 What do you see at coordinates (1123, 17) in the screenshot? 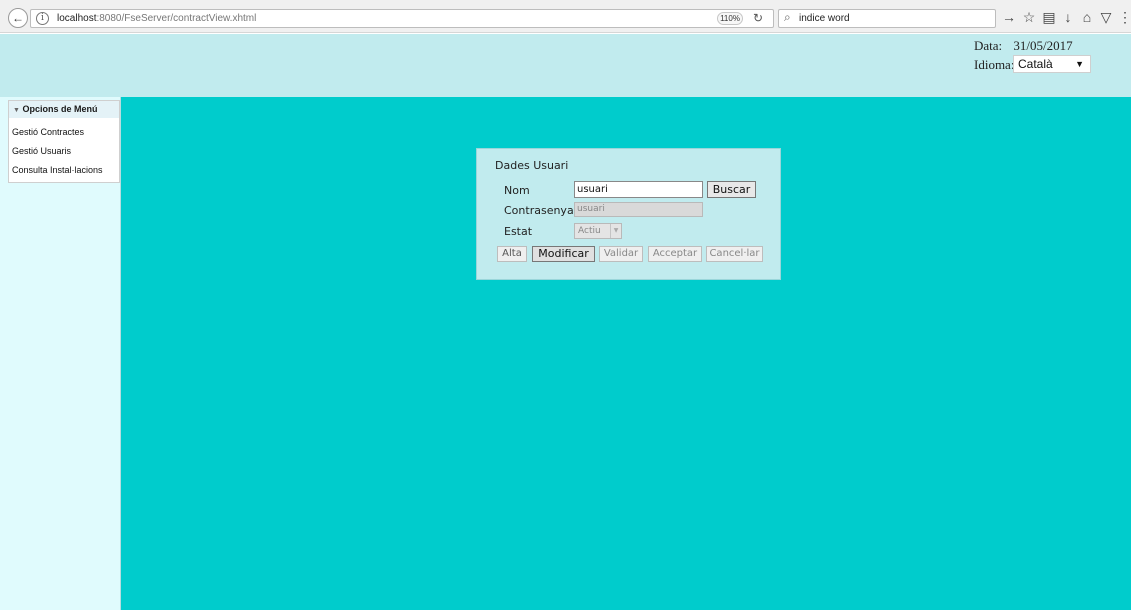
I see `more-menu-icon: ⋮` at bounding box center [1123, 17].